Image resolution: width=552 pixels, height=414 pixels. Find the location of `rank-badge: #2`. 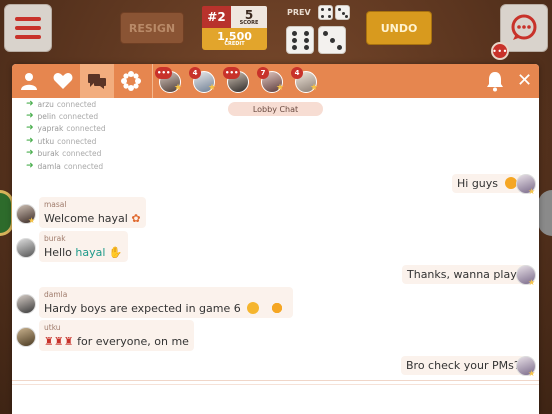

rank-badge: #2 is located at coordinates (216, 17).